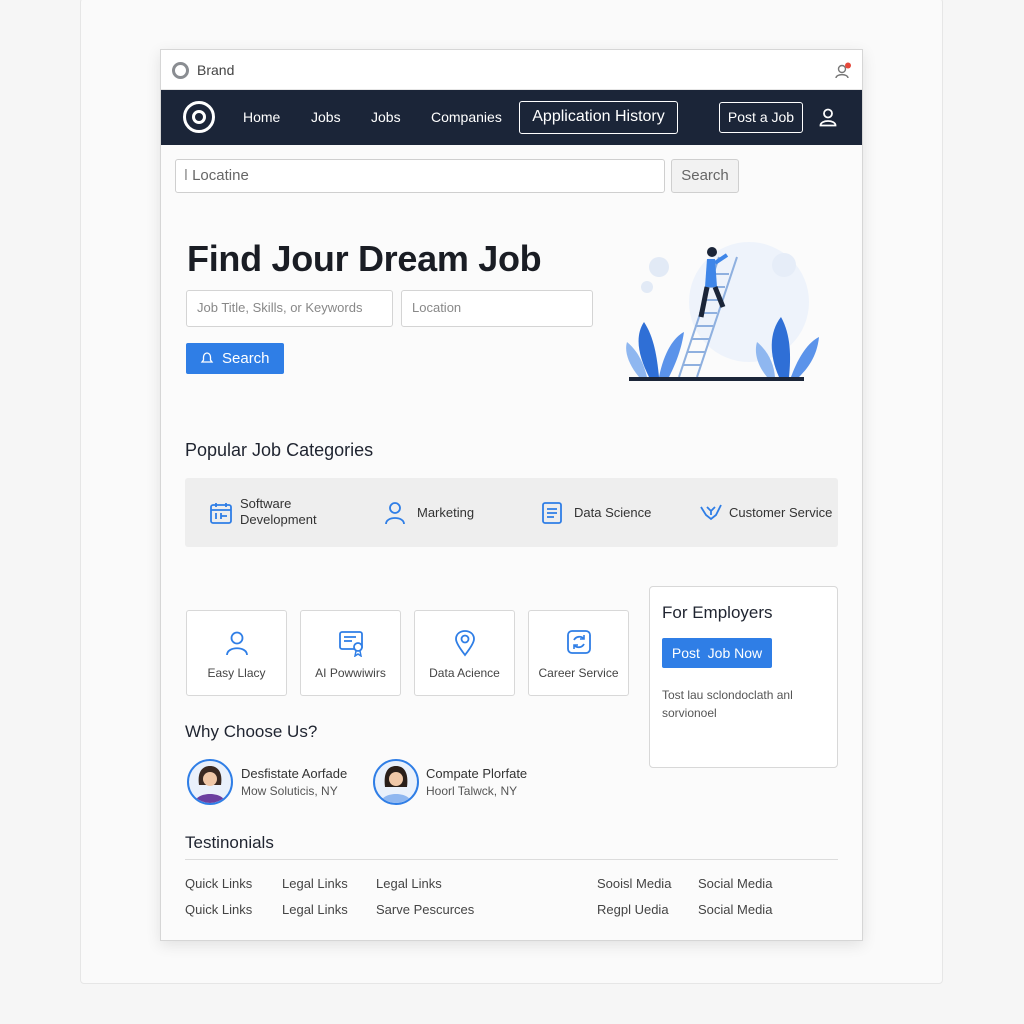 This screenshot has width=1024, height=1024. Describe the element at coordinates (364, 258) in the screenshot. I see `hero-title: Find Jour Dream Job` at that location.